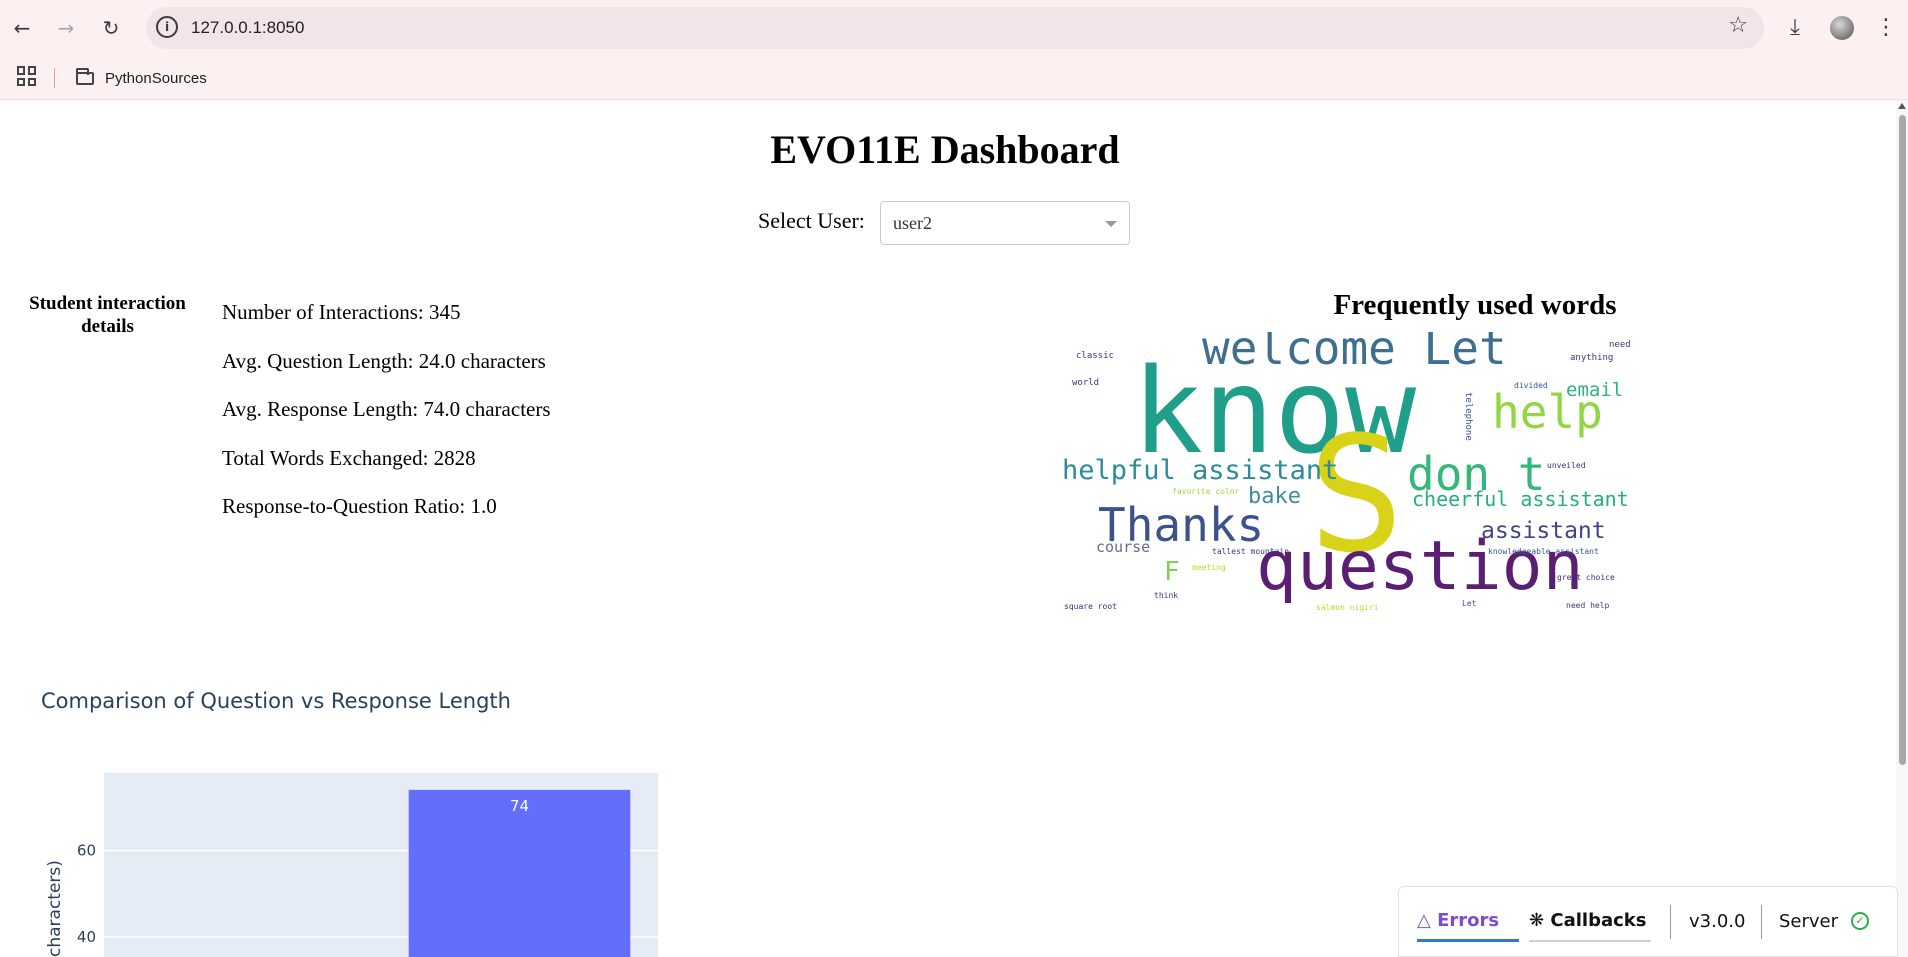  I want to click on page-scrollbar, so click(1902, 528).